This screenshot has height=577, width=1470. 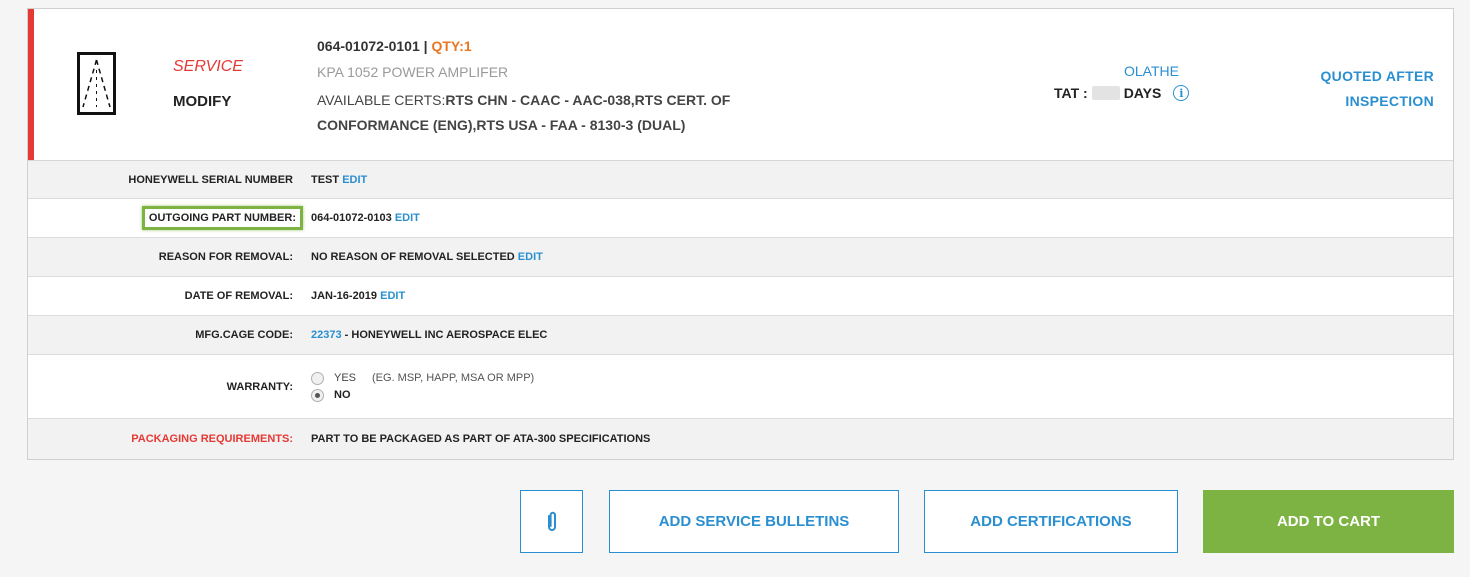 I want to click on row-value: 064-01072-0103 EDIT, so click(x=882, y=218).